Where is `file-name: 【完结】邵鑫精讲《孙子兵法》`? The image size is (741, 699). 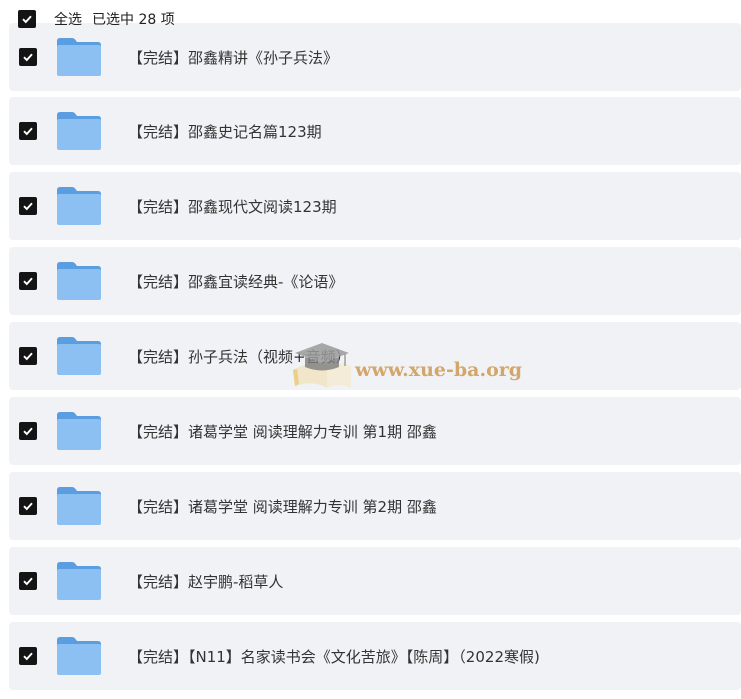 file-name: 【完结】邵鑫精讲《孙子兵法》 is located at coordinates (233, 57).